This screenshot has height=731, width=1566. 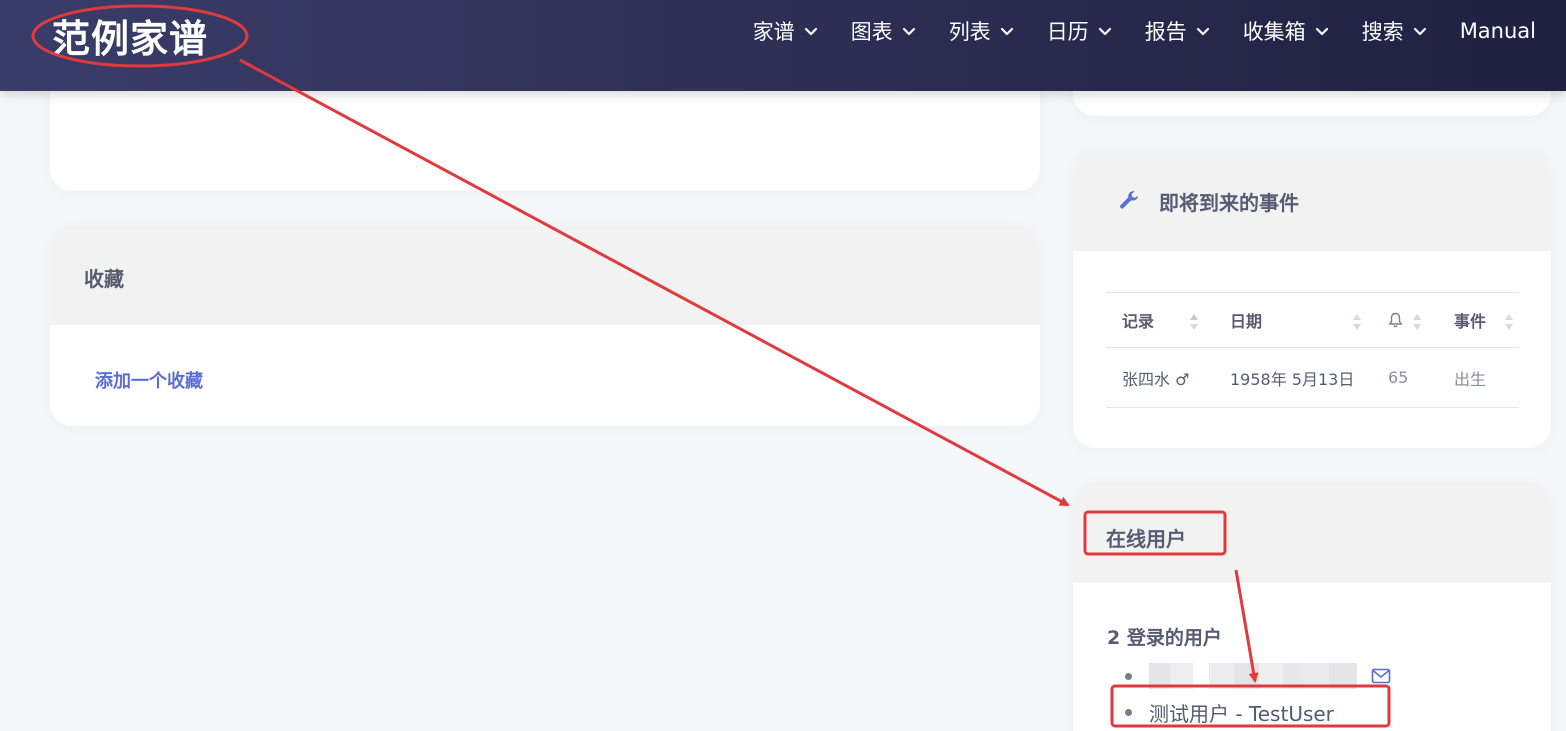 I want to click on logged-in-count: 2 登录的用户, so click(x=1164, y=638).